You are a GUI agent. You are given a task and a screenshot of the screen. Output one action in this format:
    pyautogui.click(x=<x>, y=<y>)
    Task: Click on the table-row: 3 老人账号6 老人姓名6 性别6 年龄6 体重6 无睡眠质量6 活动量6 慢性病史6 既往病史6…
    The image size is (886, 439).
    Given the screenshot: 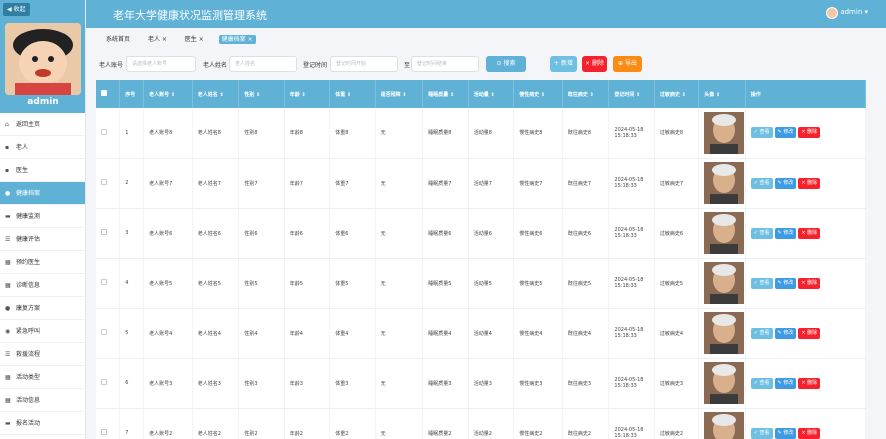 What is the action you would take?
    pyautogui.click(x=481, y=233)
    